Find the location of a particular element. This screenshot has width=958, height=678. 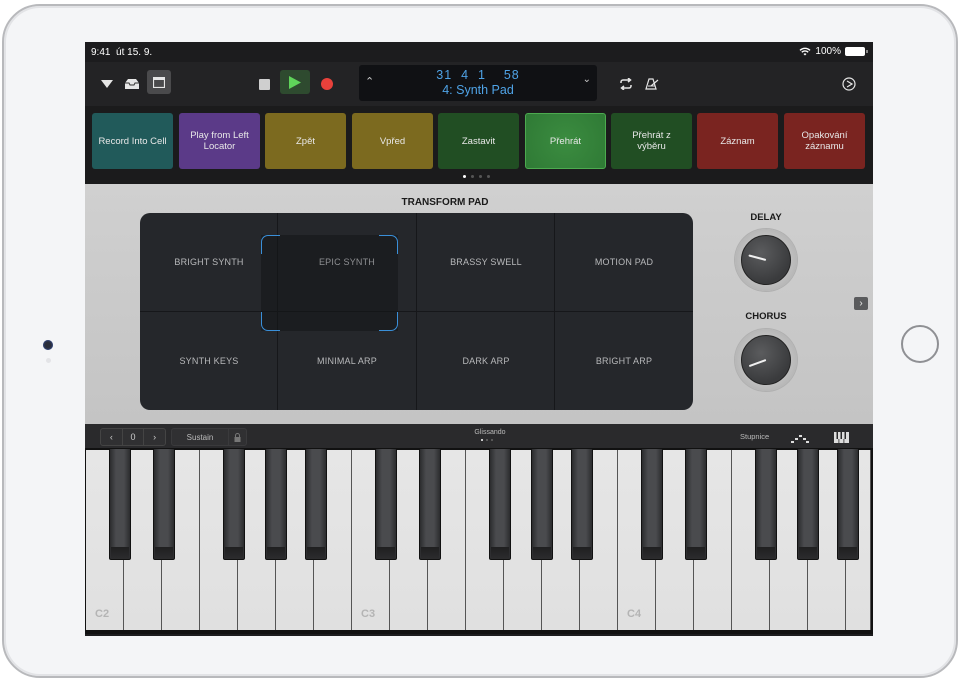

keyboard-layout-button is located at coordinates (841, 439).